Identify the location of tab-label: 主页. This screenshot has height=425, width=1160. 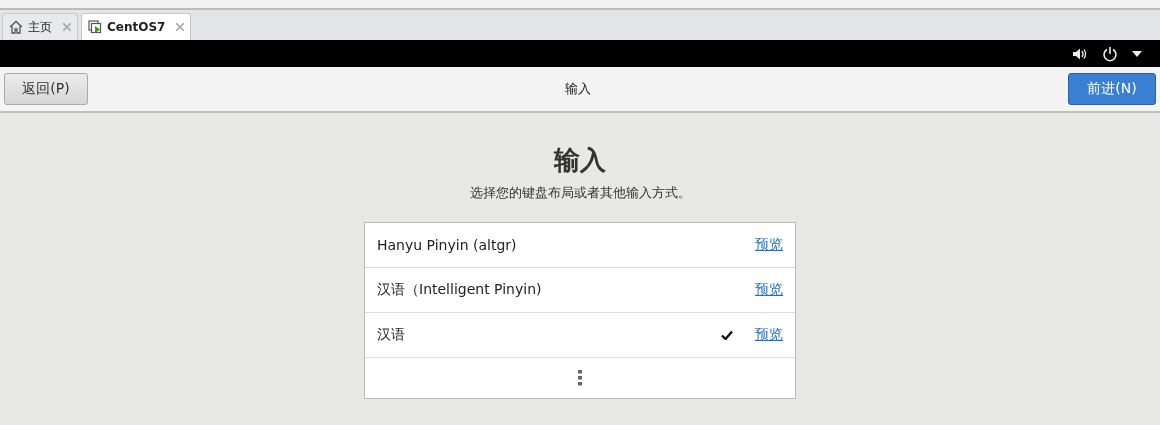
(40, 27).